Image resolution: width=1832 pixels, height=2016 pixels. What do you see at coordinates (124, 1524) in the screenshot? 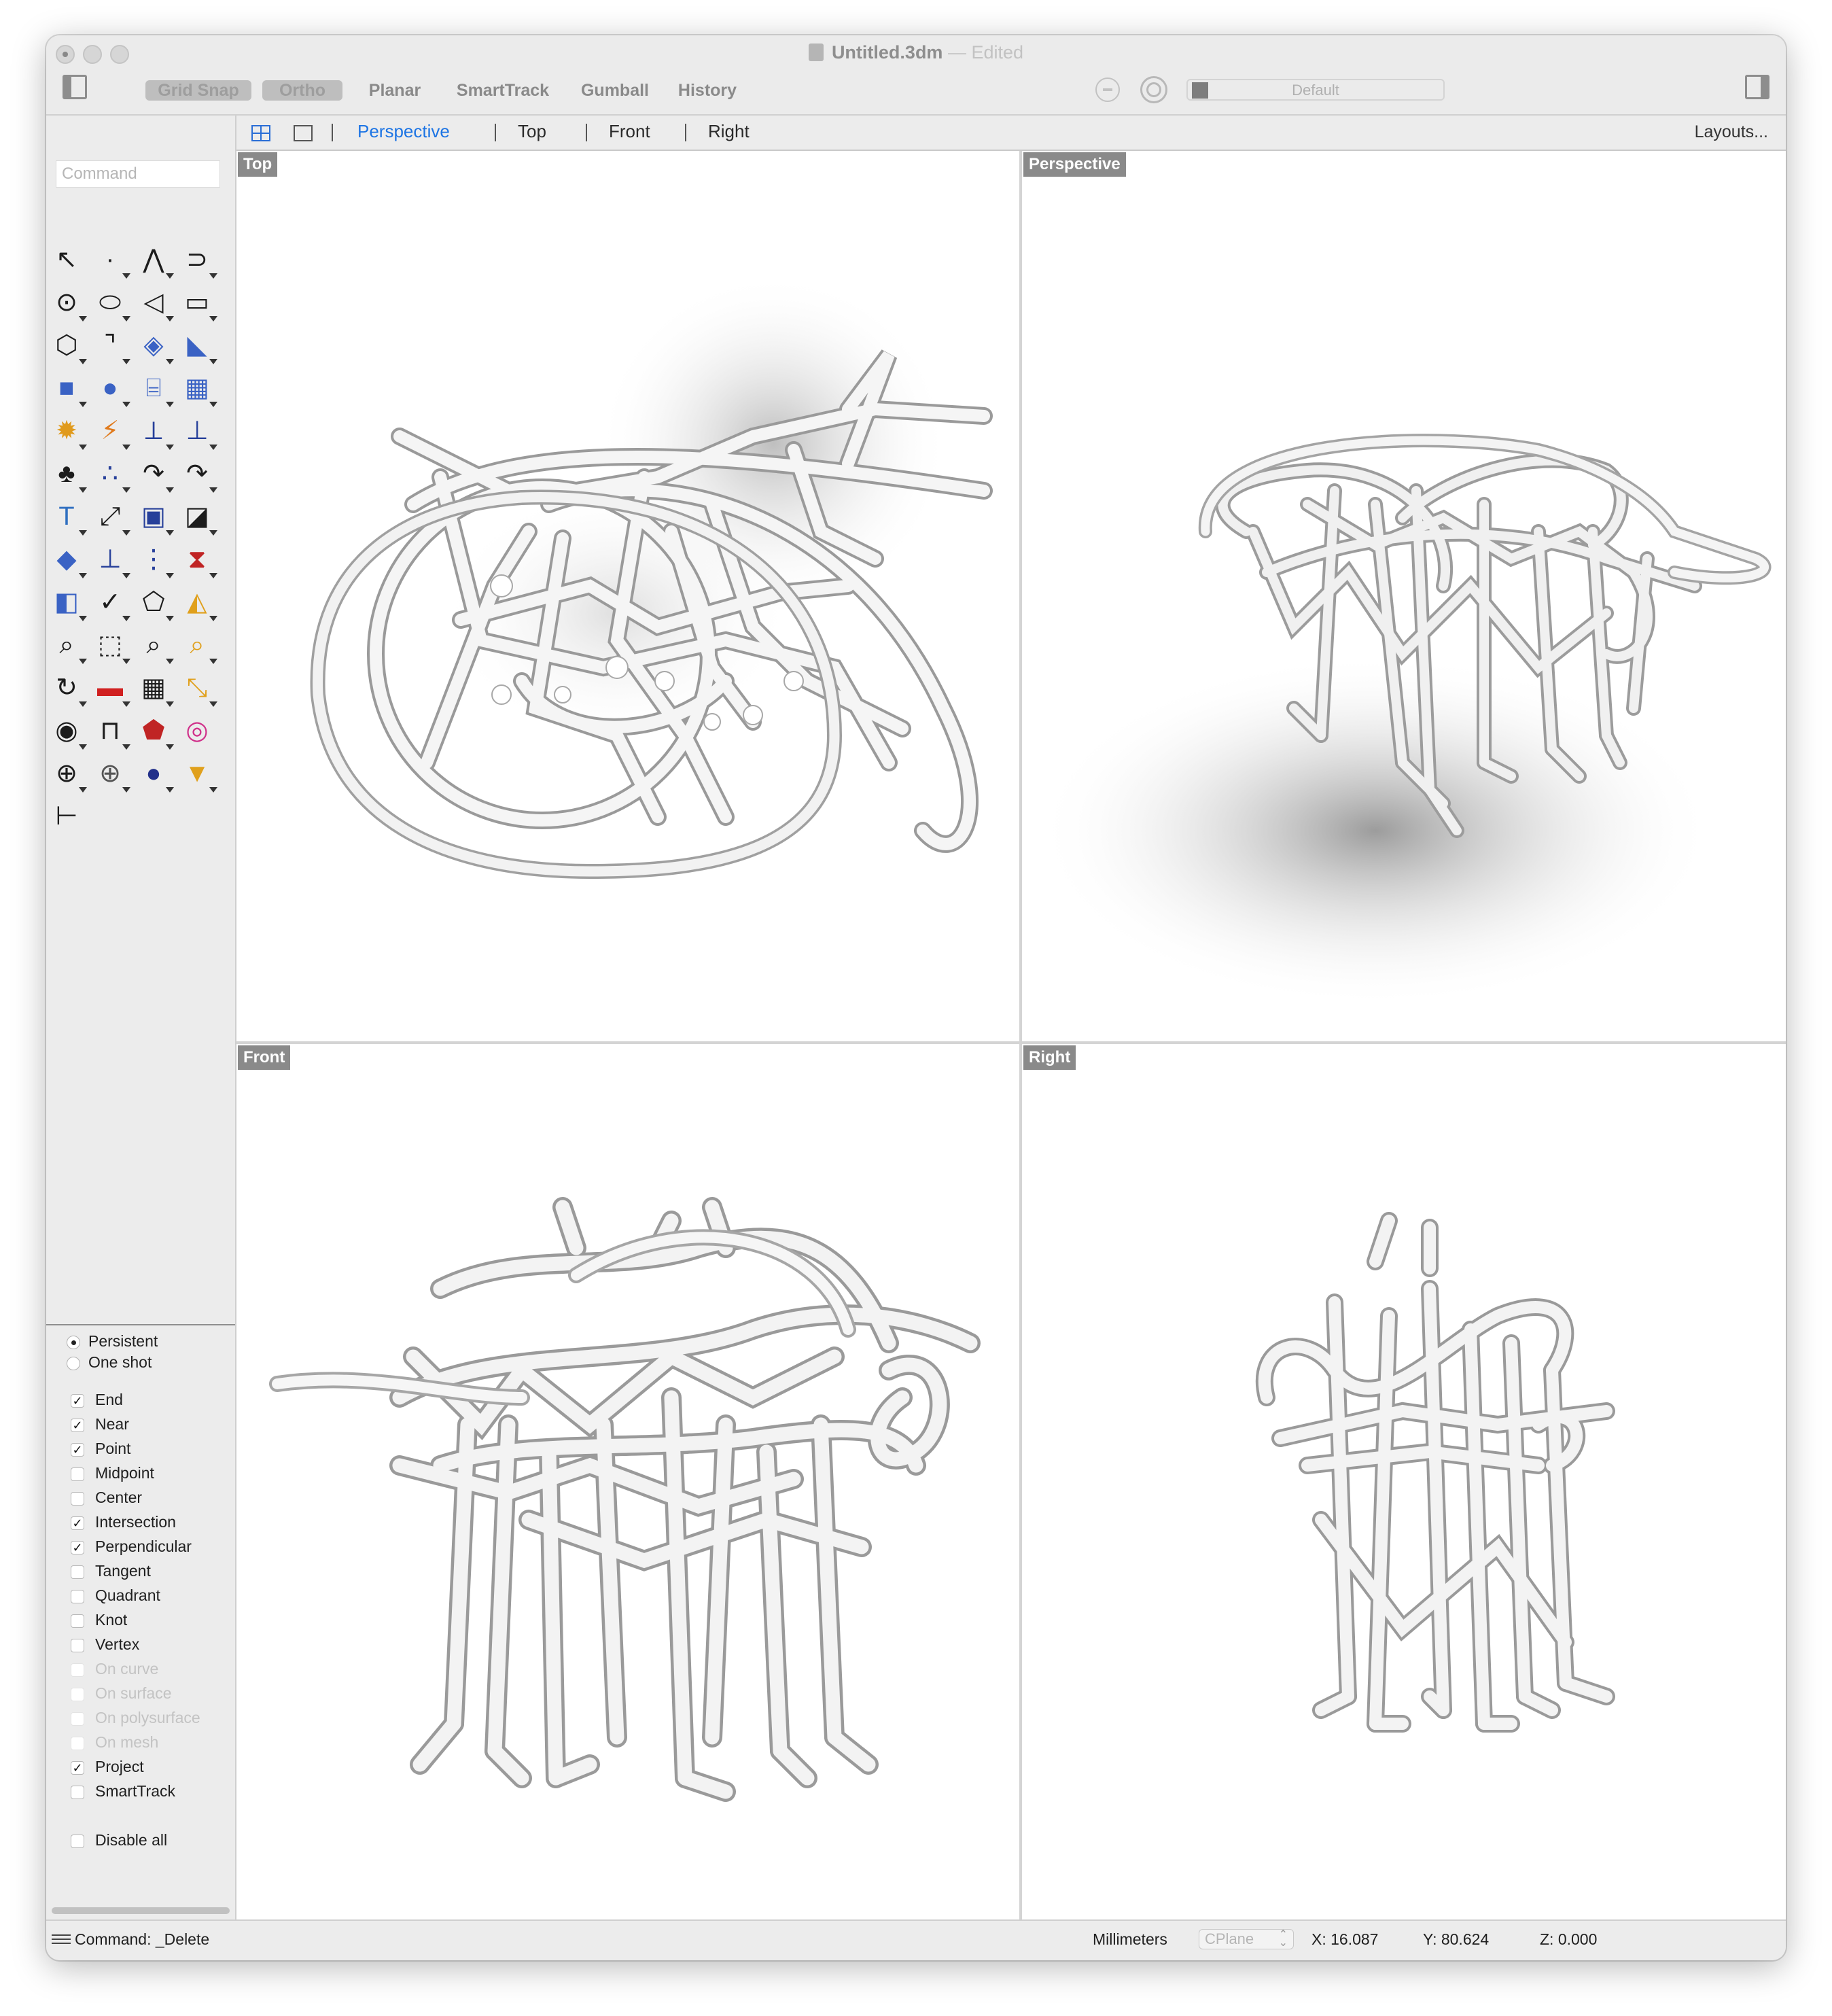
I see `osnap-intersection: ✓ Intersection` at bounding box center [124, 1524].